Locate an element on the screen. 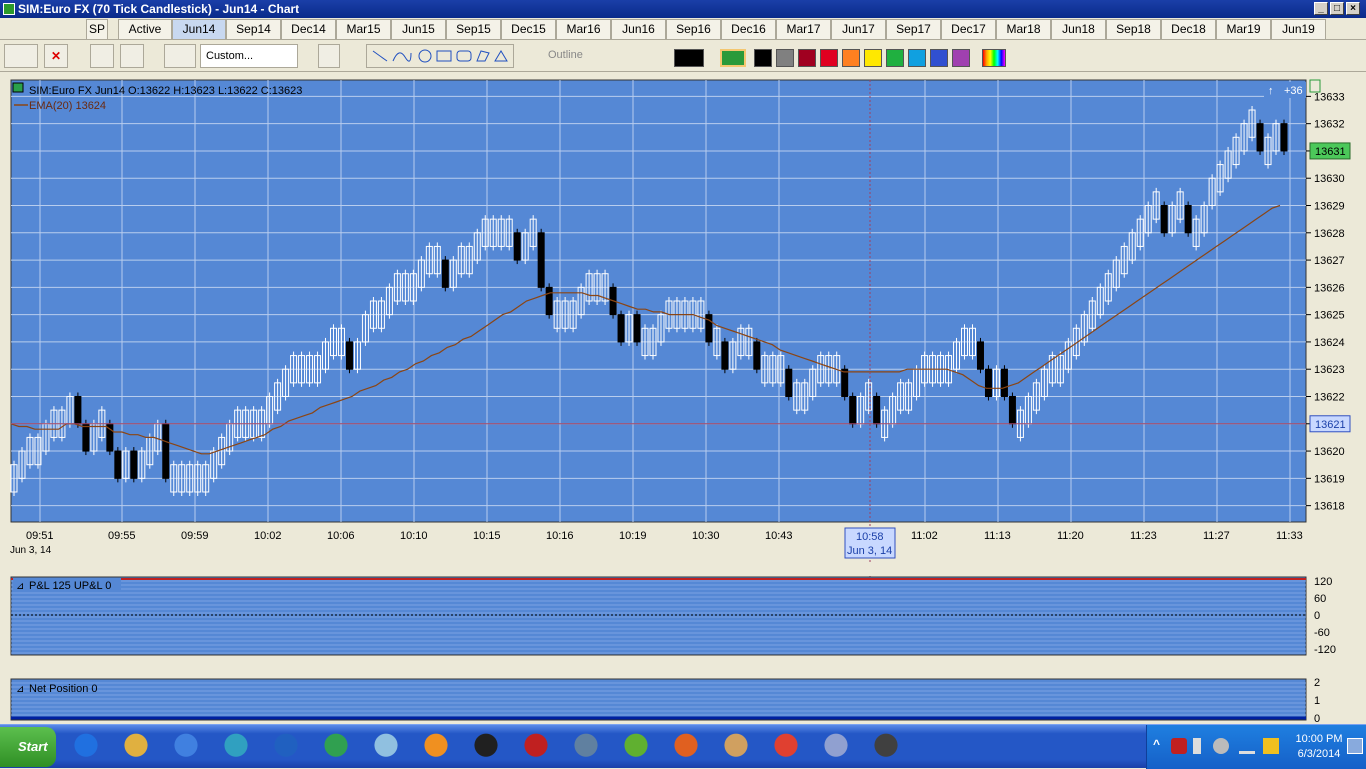 This screenshot has width=1366, height=769. tab-active: Active is located at coordinates (145, 29).